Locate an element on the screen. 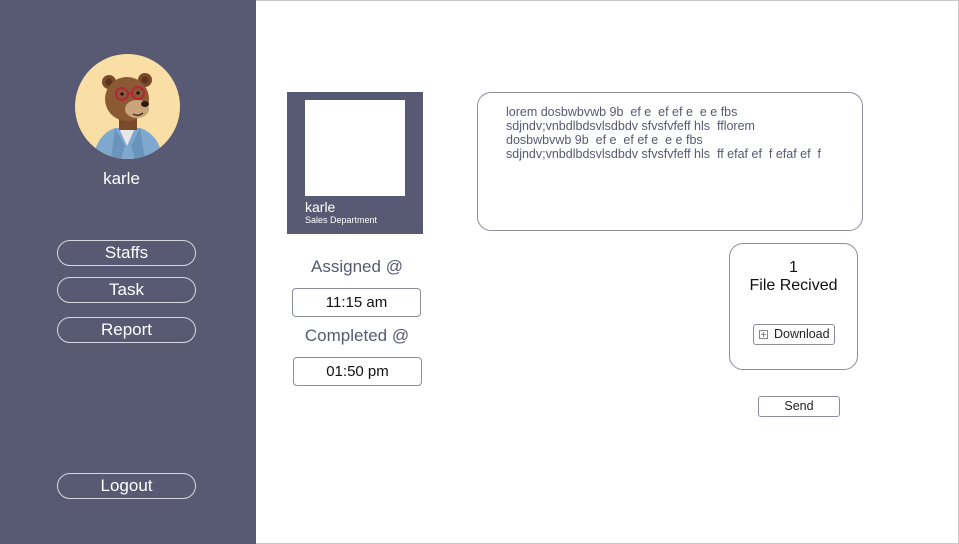 Image resolution: width=959 pixels, height=544 pixels. staff-photo is located at coordinates (355, 148).